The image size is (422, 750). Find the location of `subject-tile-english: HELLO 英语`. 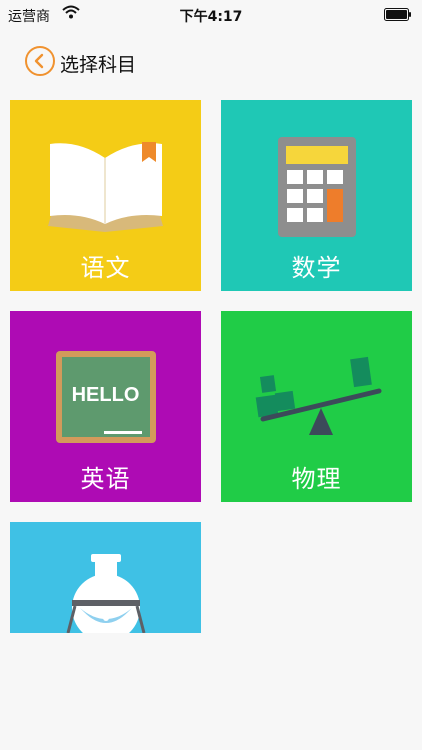

subject-tile-english: HELLO 英语 is located at coordinates (105, 406).